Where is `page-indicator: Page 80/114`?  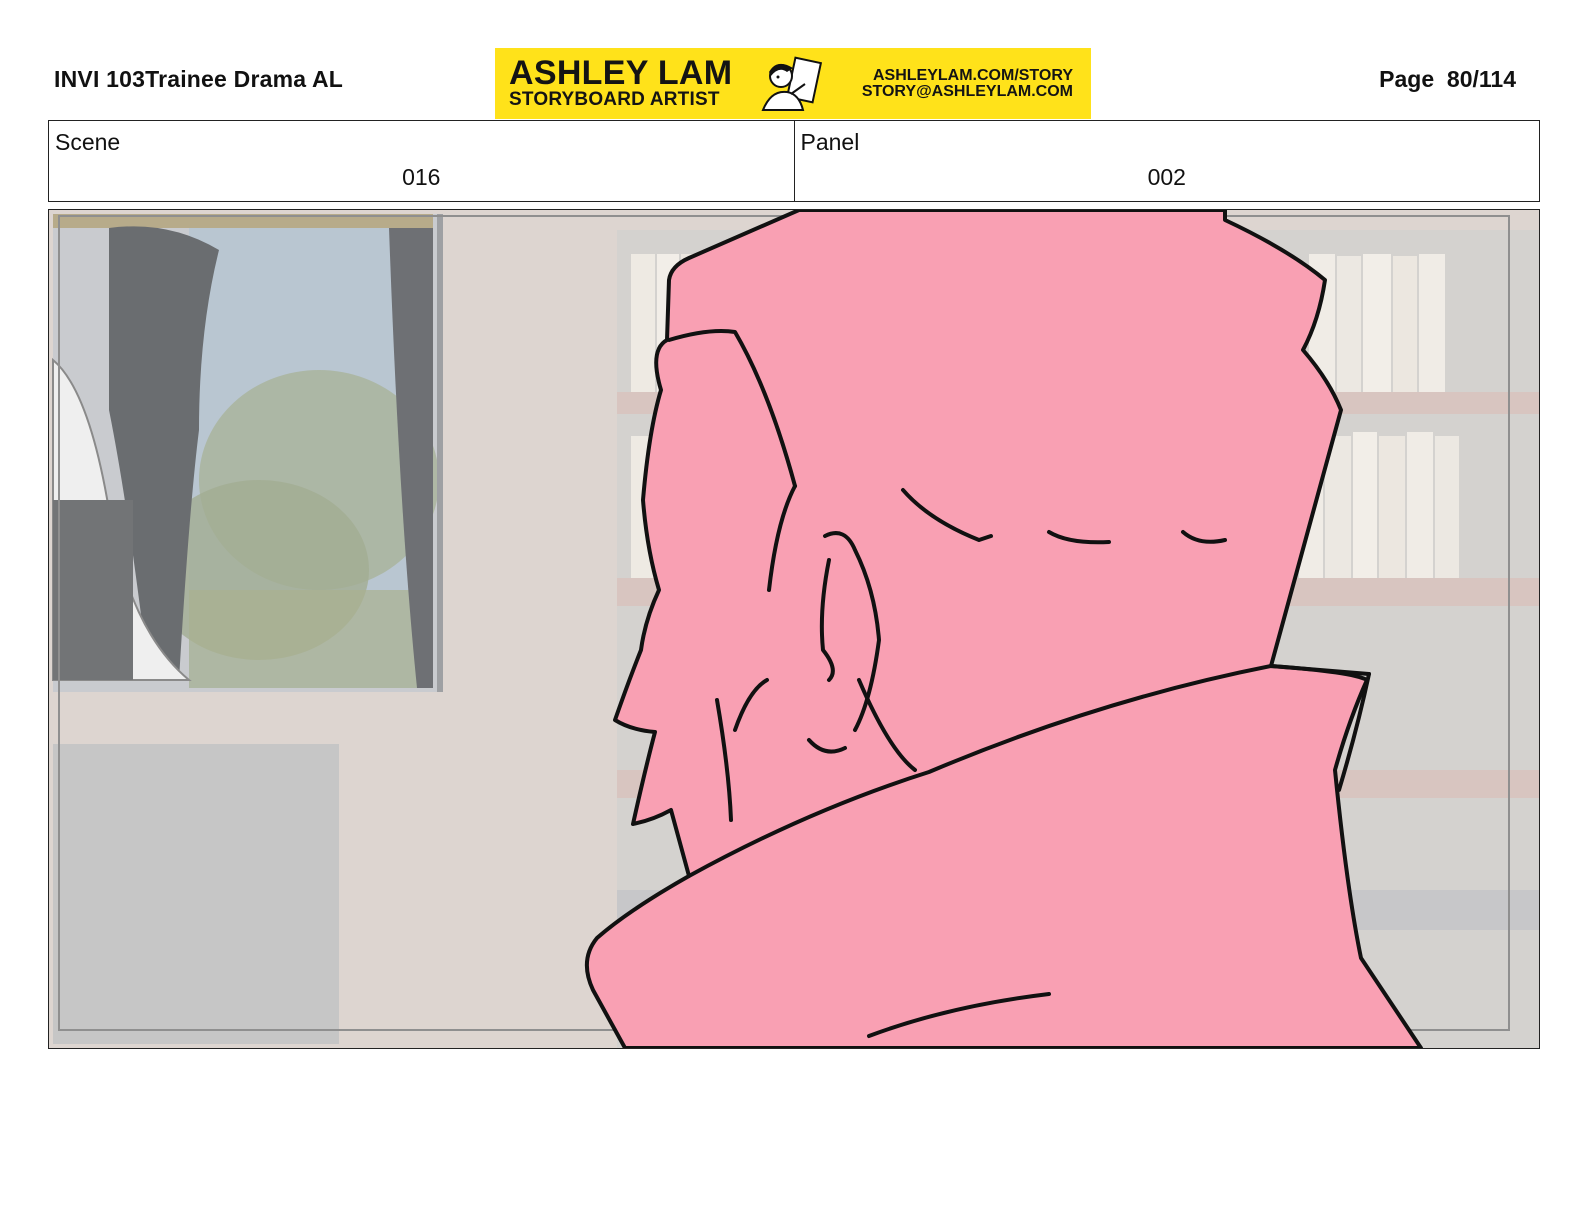
page-indicator: Page 80/114 is located at coordinates (1447, 79).